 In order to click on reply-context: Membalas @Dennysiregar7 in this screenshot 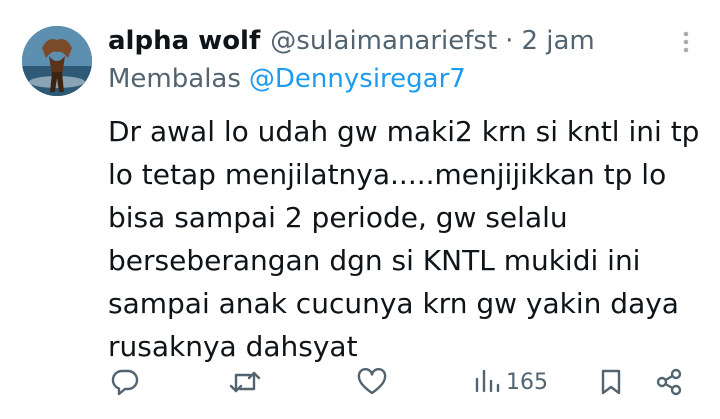, I will do `click(287, 79)`.